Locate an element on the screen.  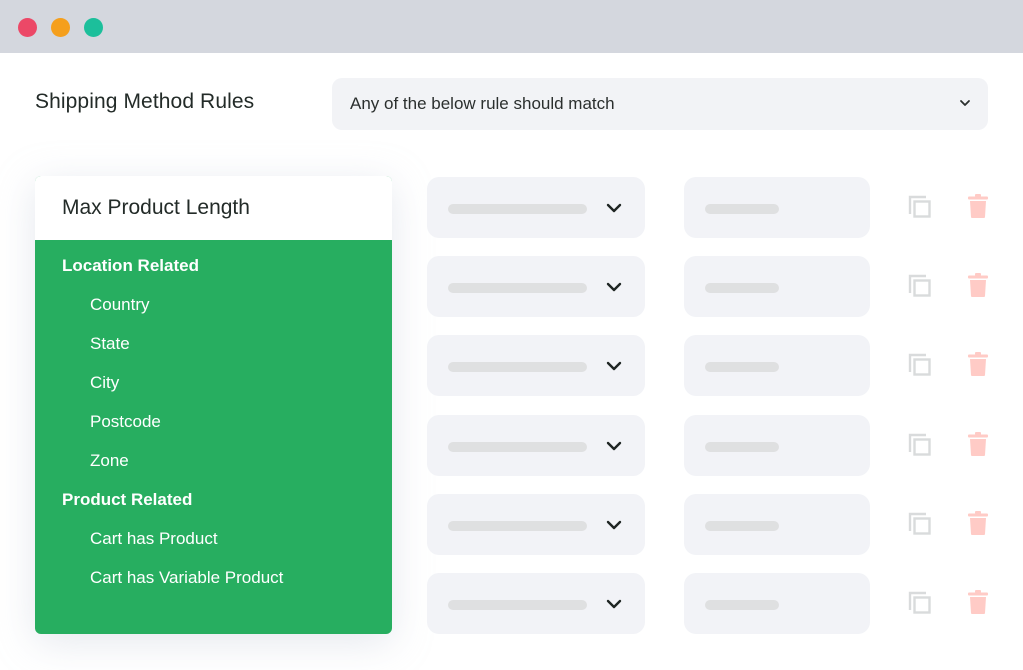
option-city: City is located at coordinates (213, 383).